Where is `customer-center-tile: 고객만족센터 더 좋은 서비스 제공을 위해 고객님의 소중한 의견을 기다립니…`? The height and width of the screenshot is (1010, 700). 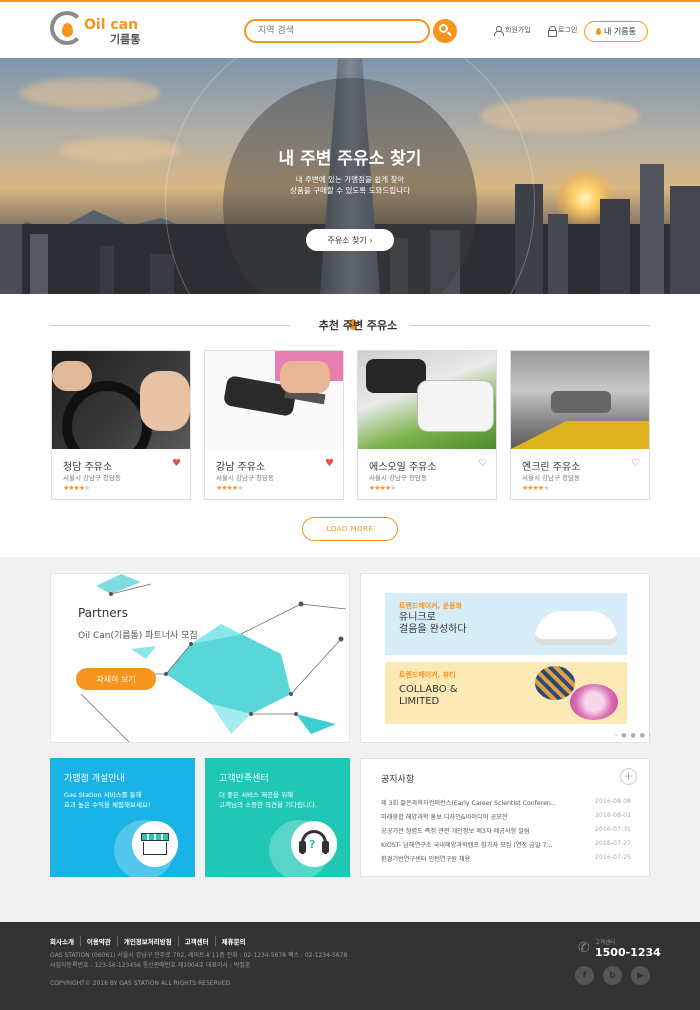
customer-center-tile: 고객만족센터 더 좋은 서비스 제공을 위해 고객님의 소중한 의견을 기다립니… is located at coordinates (277, 817).